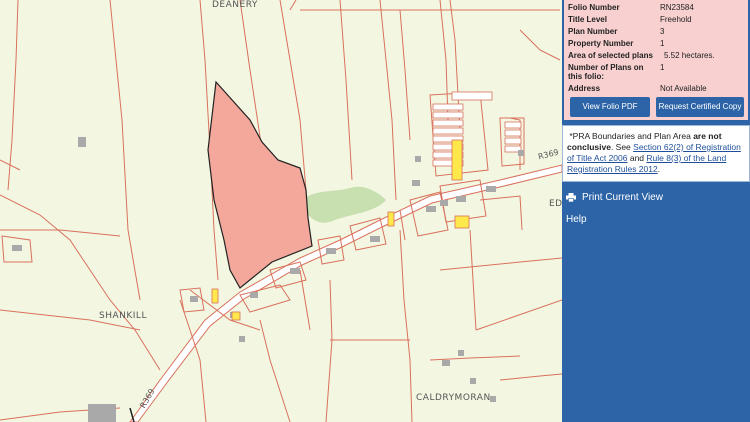 The image size is (750, 422). I want to click on info-label: Address, so click(584, 88).